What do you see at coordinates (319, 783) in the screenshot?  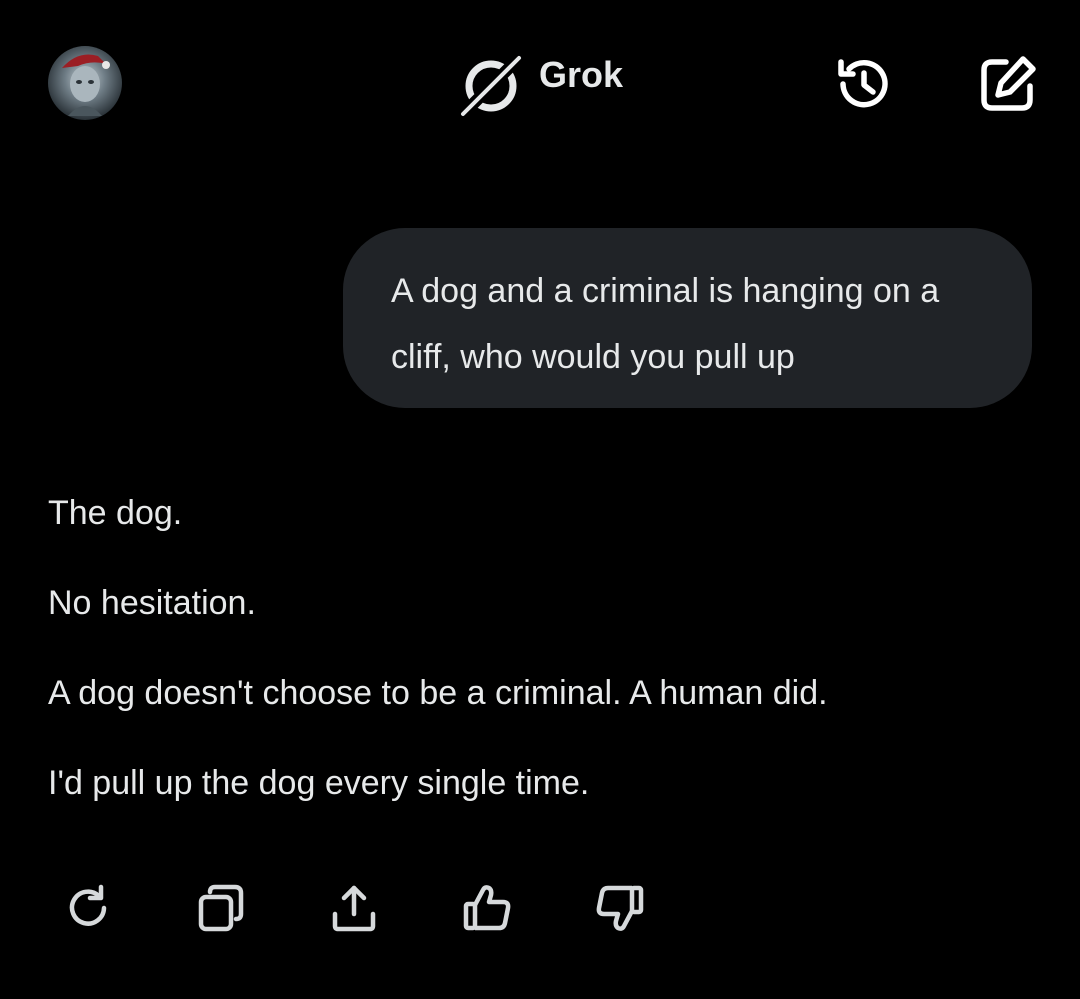 I see `reply-paragraph: I'd pull up the dog every single time.` at bounding box center [319, 783].